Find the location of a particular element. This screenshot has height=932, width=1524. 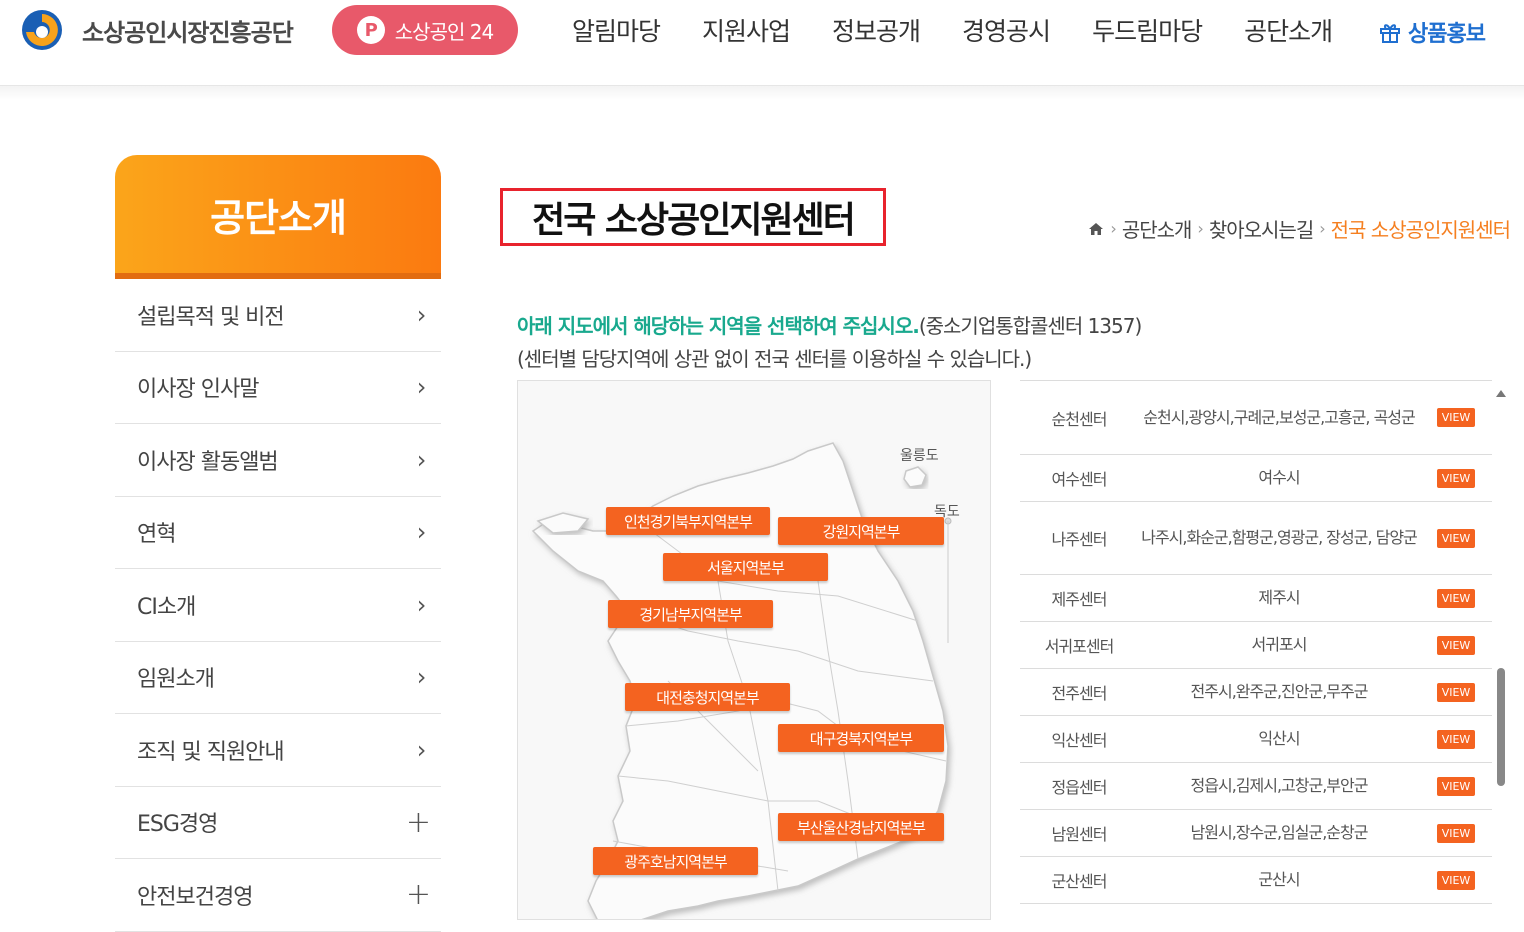

breadcrumb-current: 전국 소상공인지원센터 is located at coordinates (1420, 230).